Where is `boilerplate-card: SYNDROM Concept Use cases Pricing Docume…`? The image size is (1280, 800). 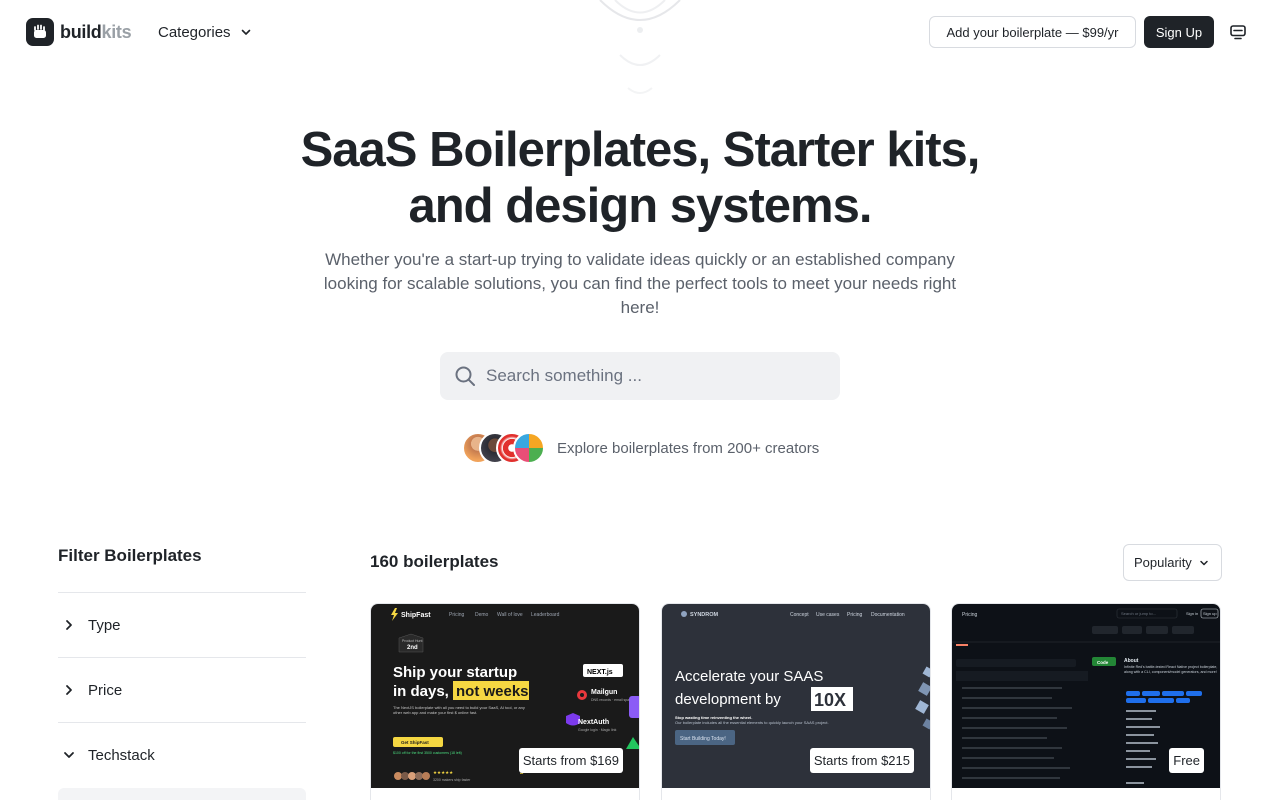 boilerplate-card: SYNDROM Concept Use cases Pricing Docume… is located at coordinates (796, 701).